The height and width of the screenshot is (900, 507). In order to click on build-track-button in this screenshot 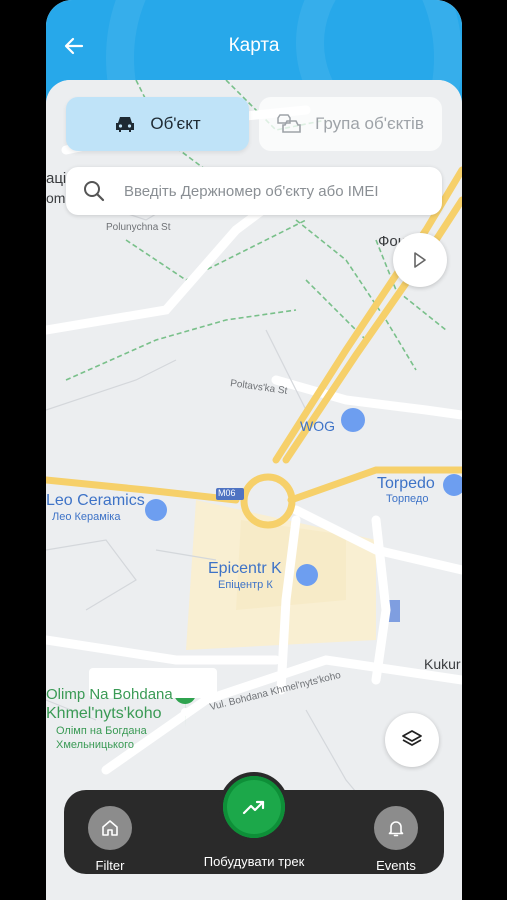, I will do `click(254, 807)`.